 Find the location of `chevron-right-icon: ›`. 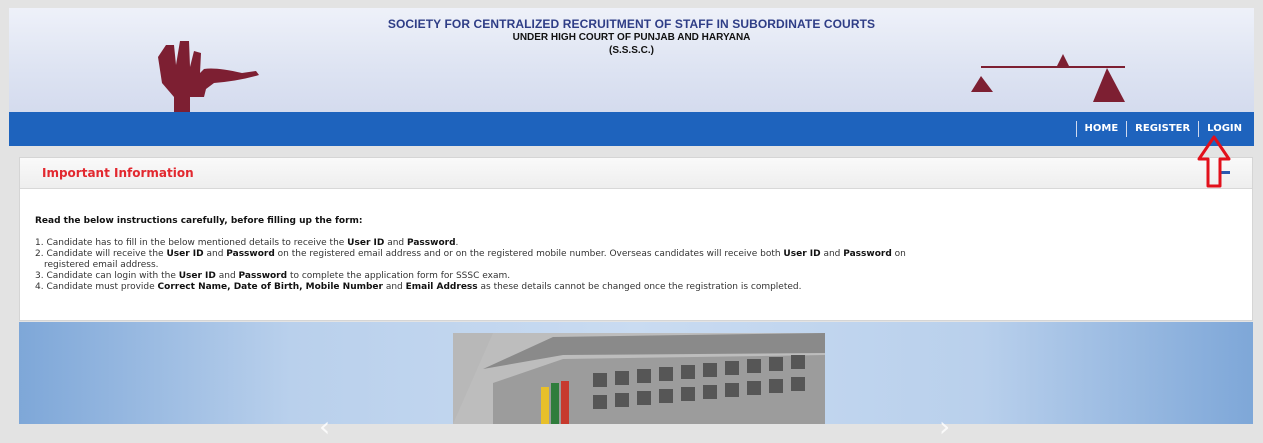

chevron-right-icon: › is located at coordinates (944, 426).